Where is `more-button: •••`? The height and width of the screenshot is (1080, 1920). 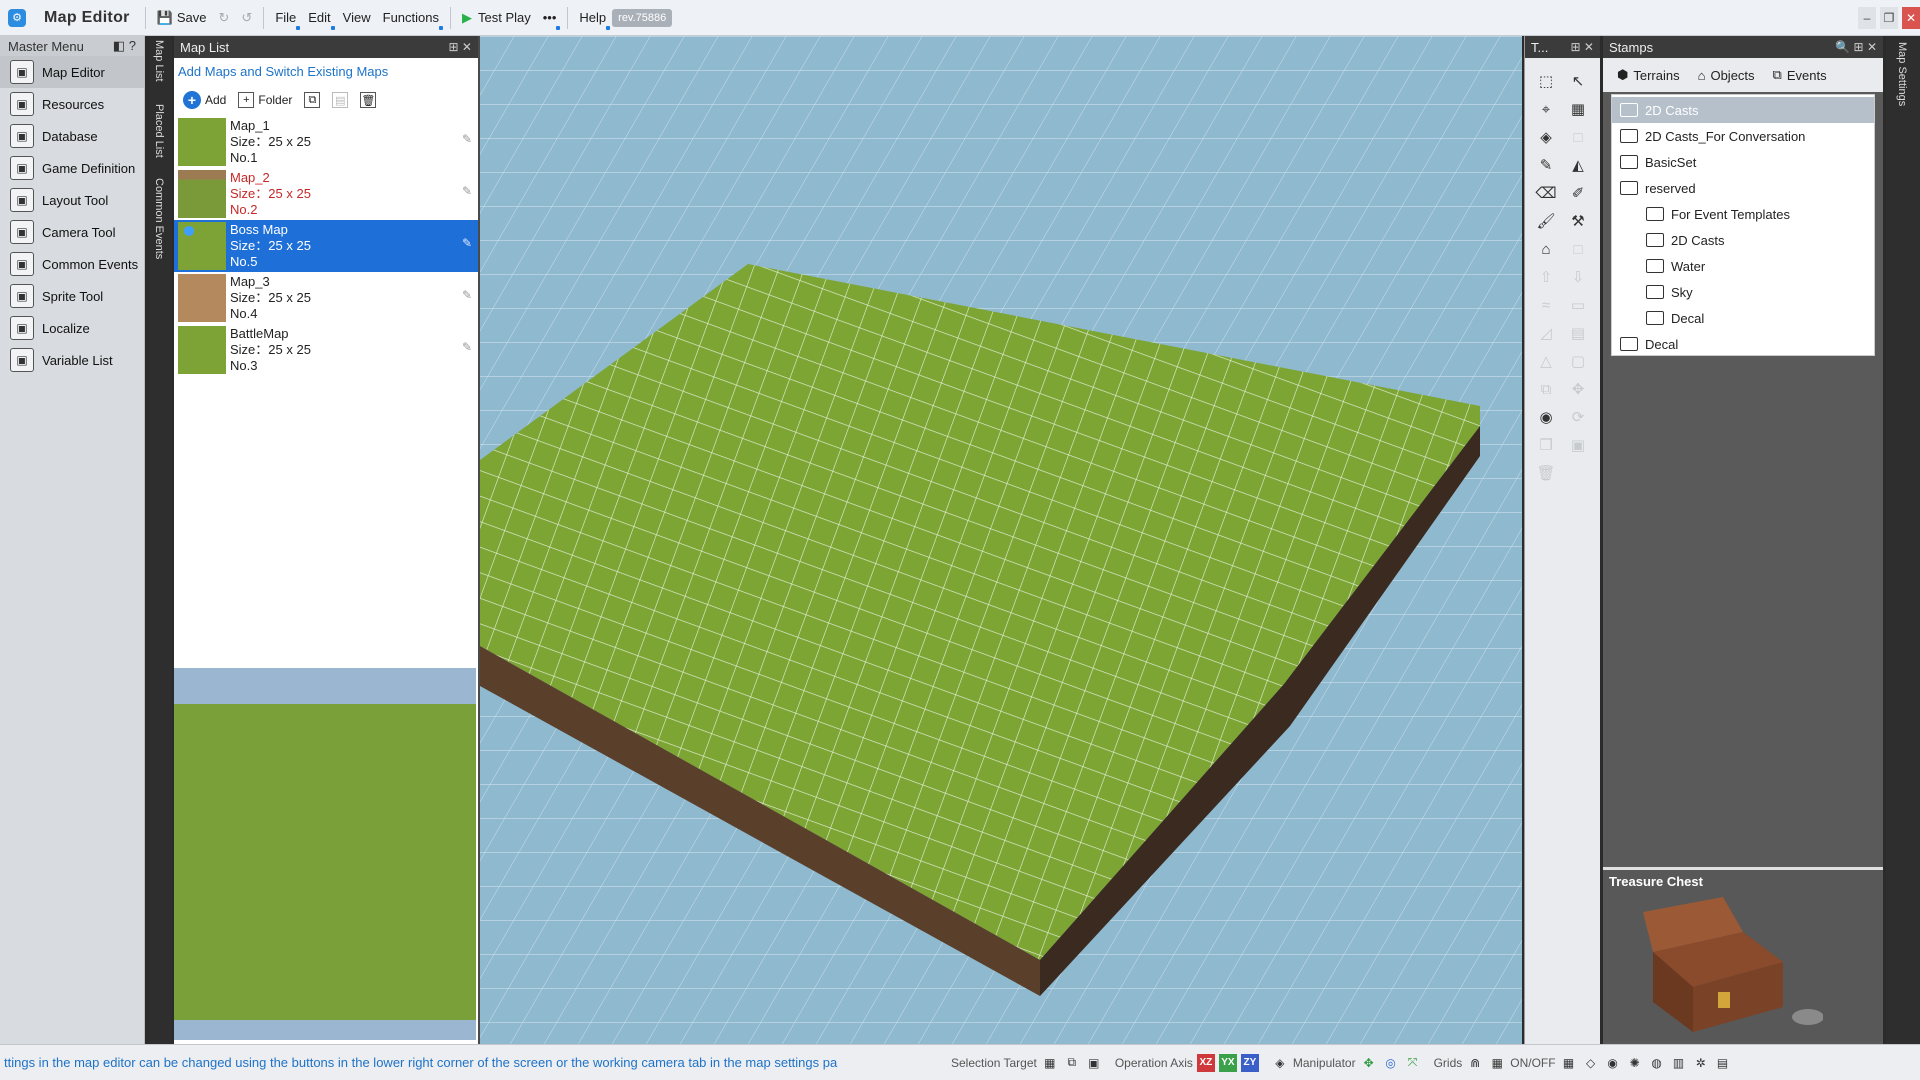
more-button: ••• is located at coordinates (550, 18).